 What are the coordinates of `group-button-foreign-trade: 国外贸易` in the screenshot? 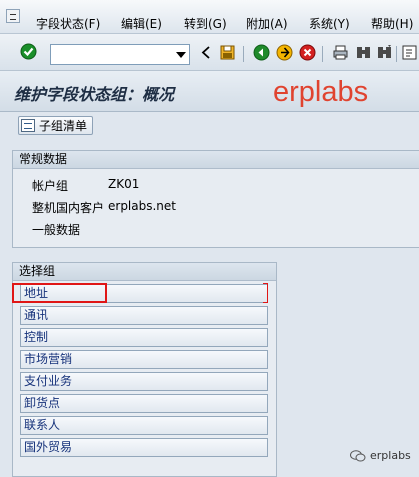 It's located at (144, 447).